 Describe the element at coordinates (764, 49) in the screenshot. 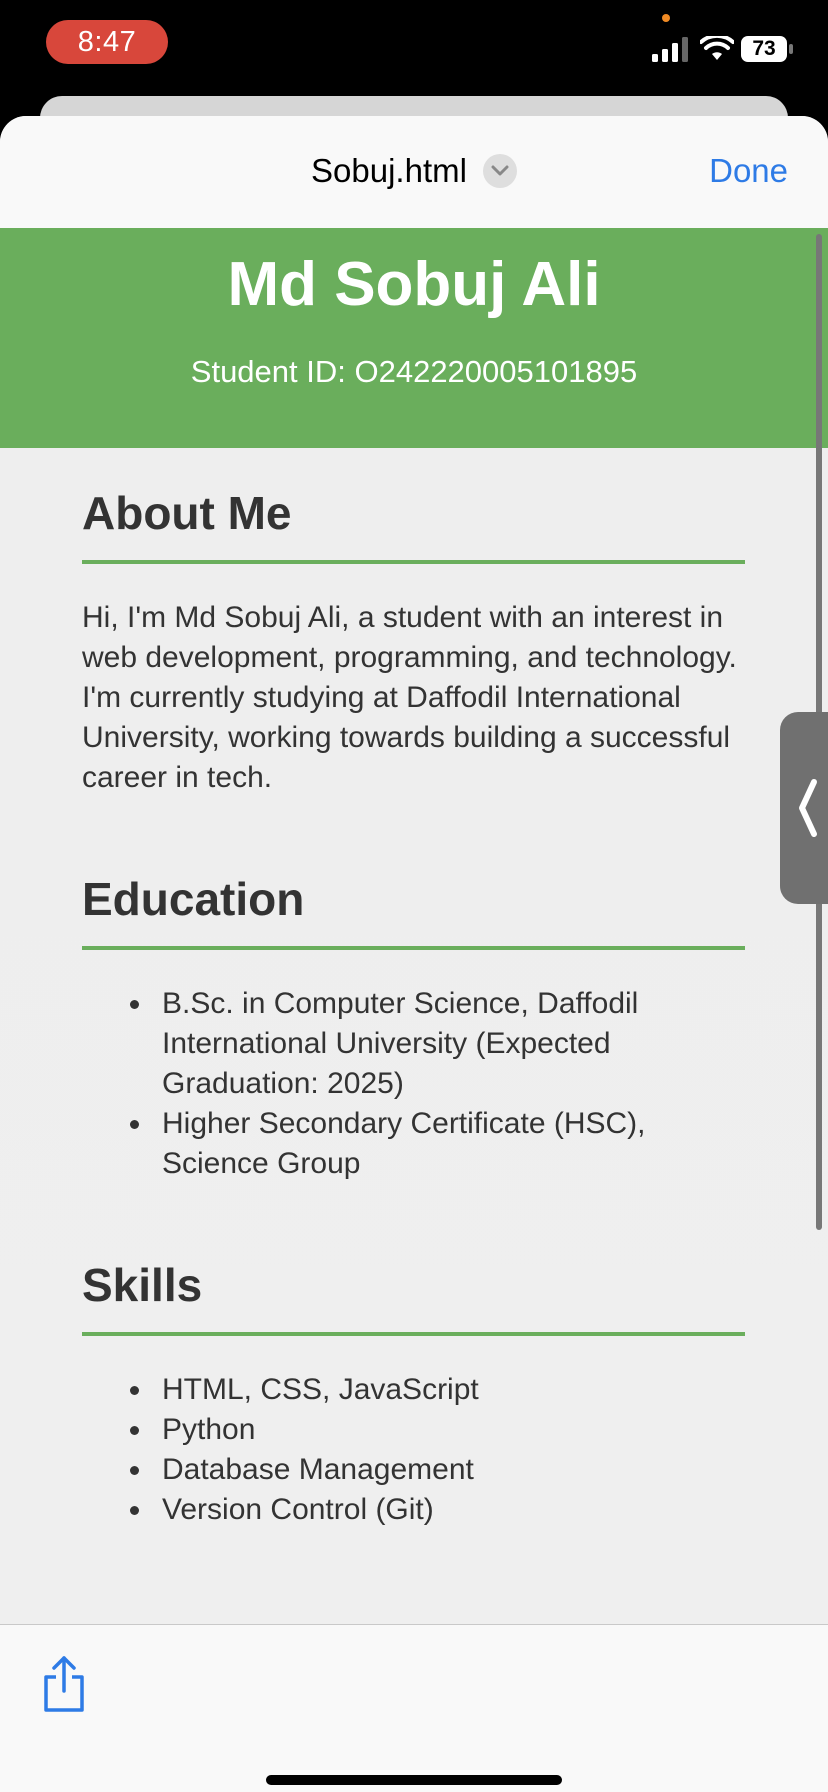

I see `battery-icon: 73` at that location.